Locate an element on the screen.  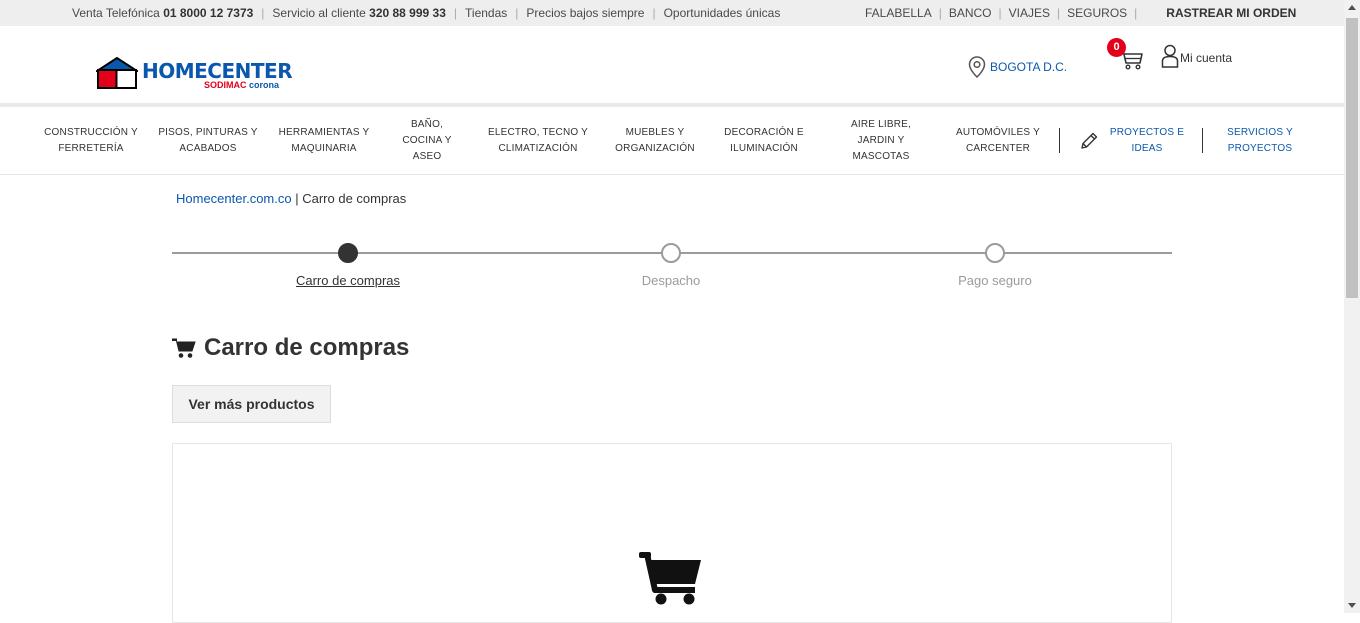
house-logo-icon is located at coordinates (117, 73).